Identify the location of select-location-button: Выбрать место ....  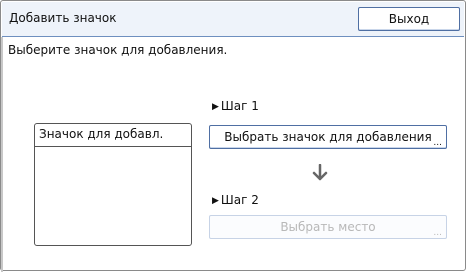
(328, 227).